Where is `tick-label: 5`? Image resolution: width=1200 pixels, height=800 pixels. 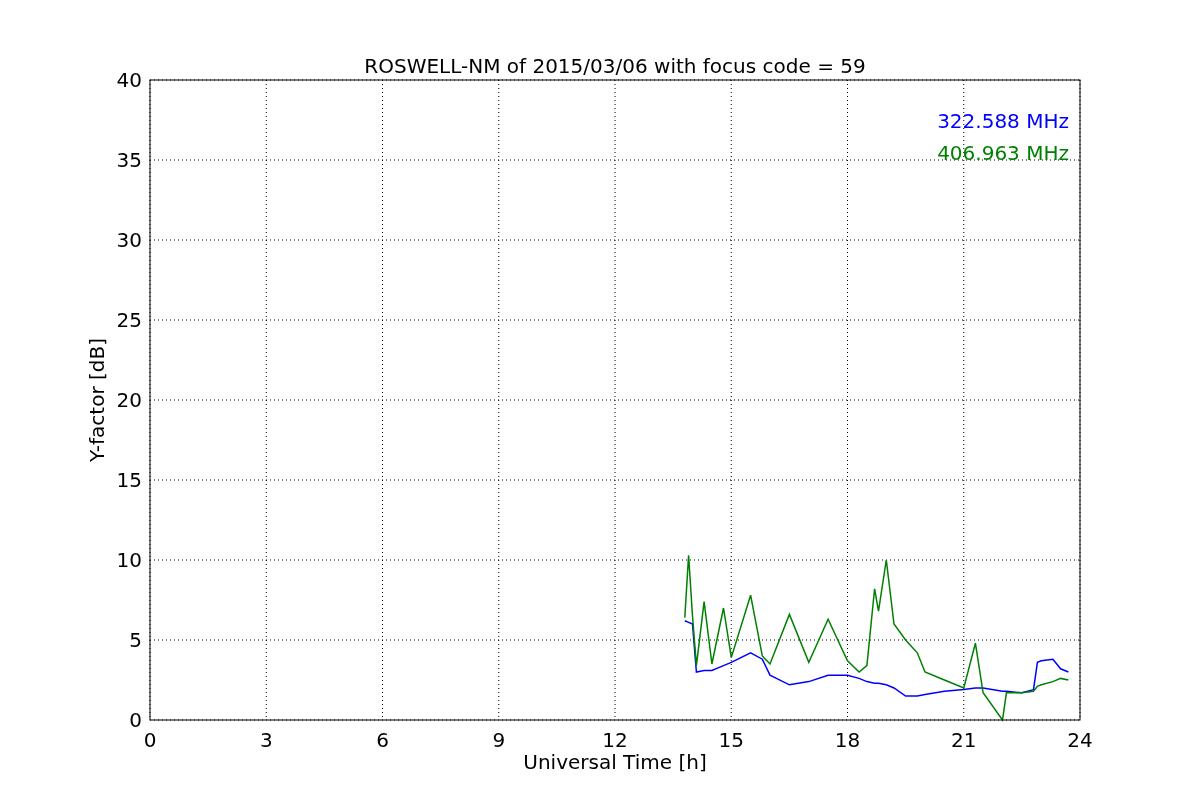
tick-label: 5 is located at coordinates (135, 640).